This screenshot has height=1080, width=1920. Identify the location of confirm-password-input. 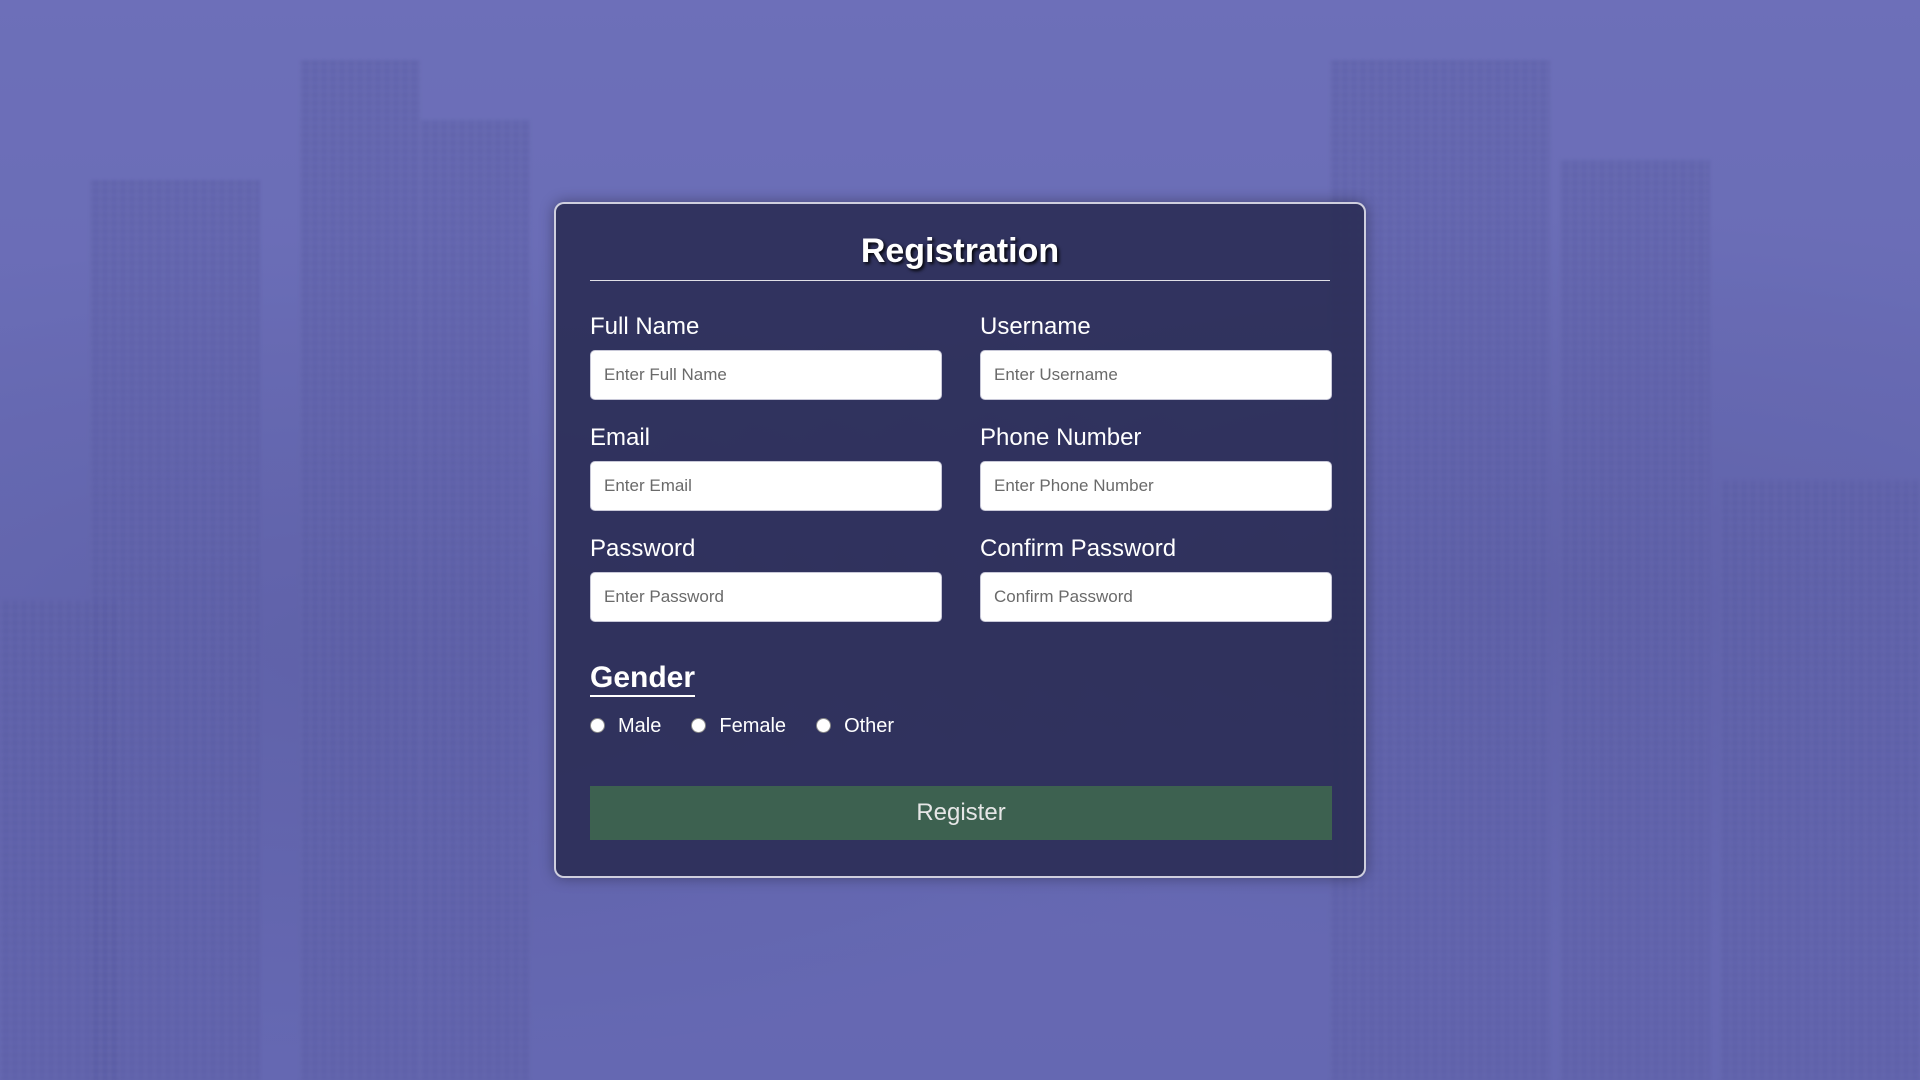
(1156, 597).